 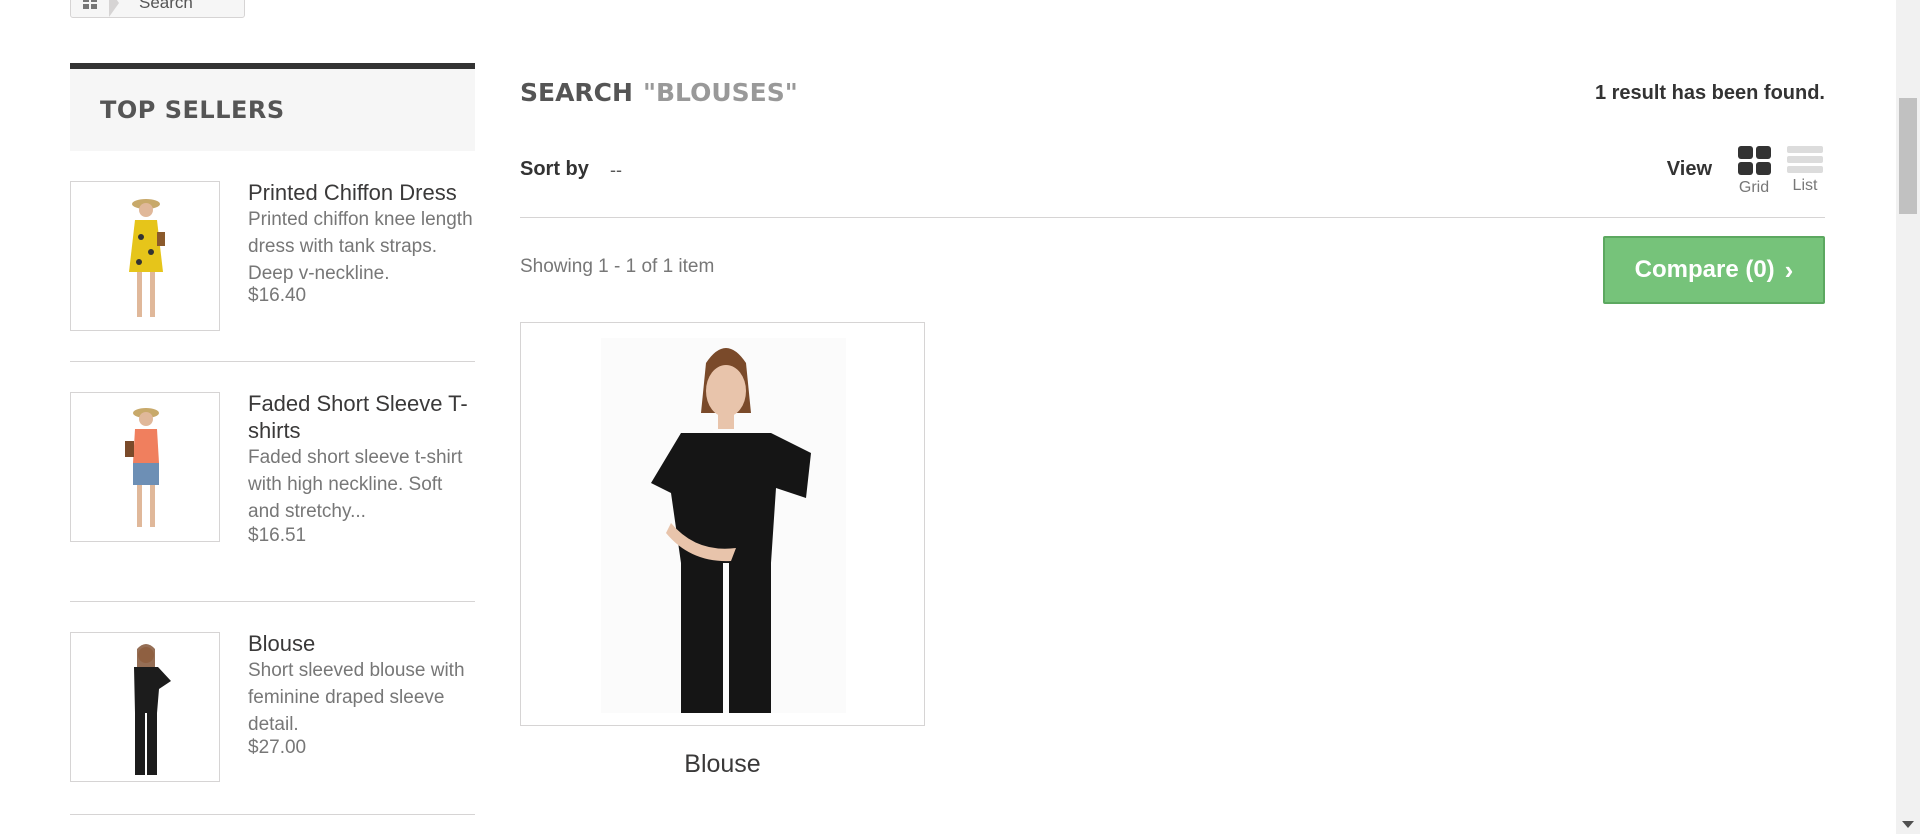 I want to click on page-title: SEARCH "BLOUSES", so click(x=659, y=92).